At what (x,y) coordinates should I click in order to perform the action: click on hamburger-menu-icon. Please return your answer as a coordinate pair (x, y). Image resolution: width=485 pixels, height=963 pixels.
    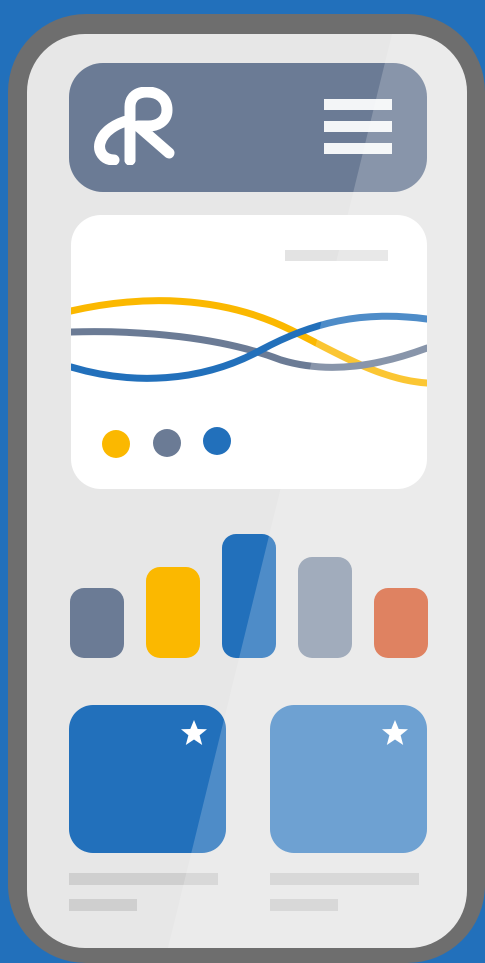
    Looking at the image, I should click on (358, 127).